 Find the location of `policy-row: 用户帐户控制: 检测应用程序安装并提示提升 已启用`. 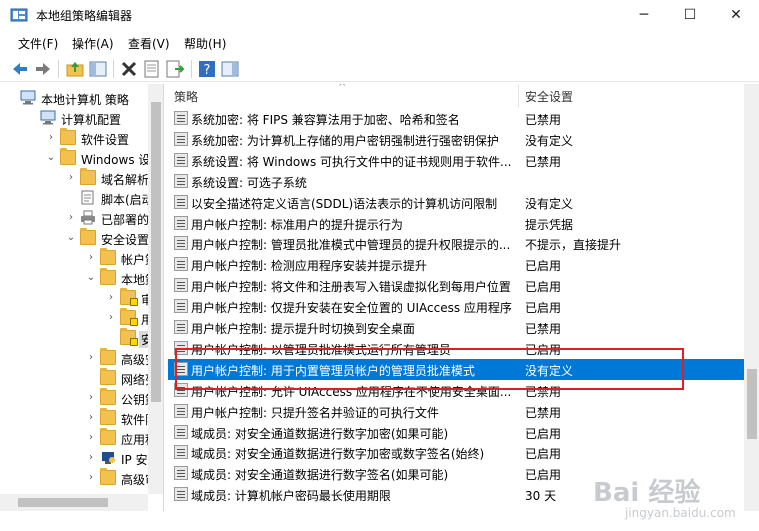

policy-row: 用户帐户控制: 检测应用程序安装并提示提升 已启用 is located at coordinates (456, 264).